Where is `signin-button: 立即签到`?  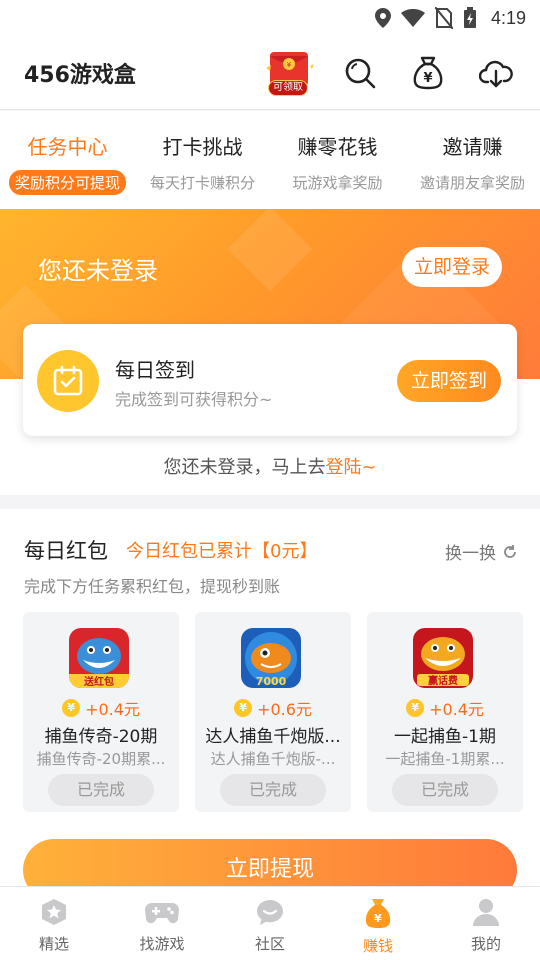 signin-button: 立即签到 is located at coordinates (448, 381).